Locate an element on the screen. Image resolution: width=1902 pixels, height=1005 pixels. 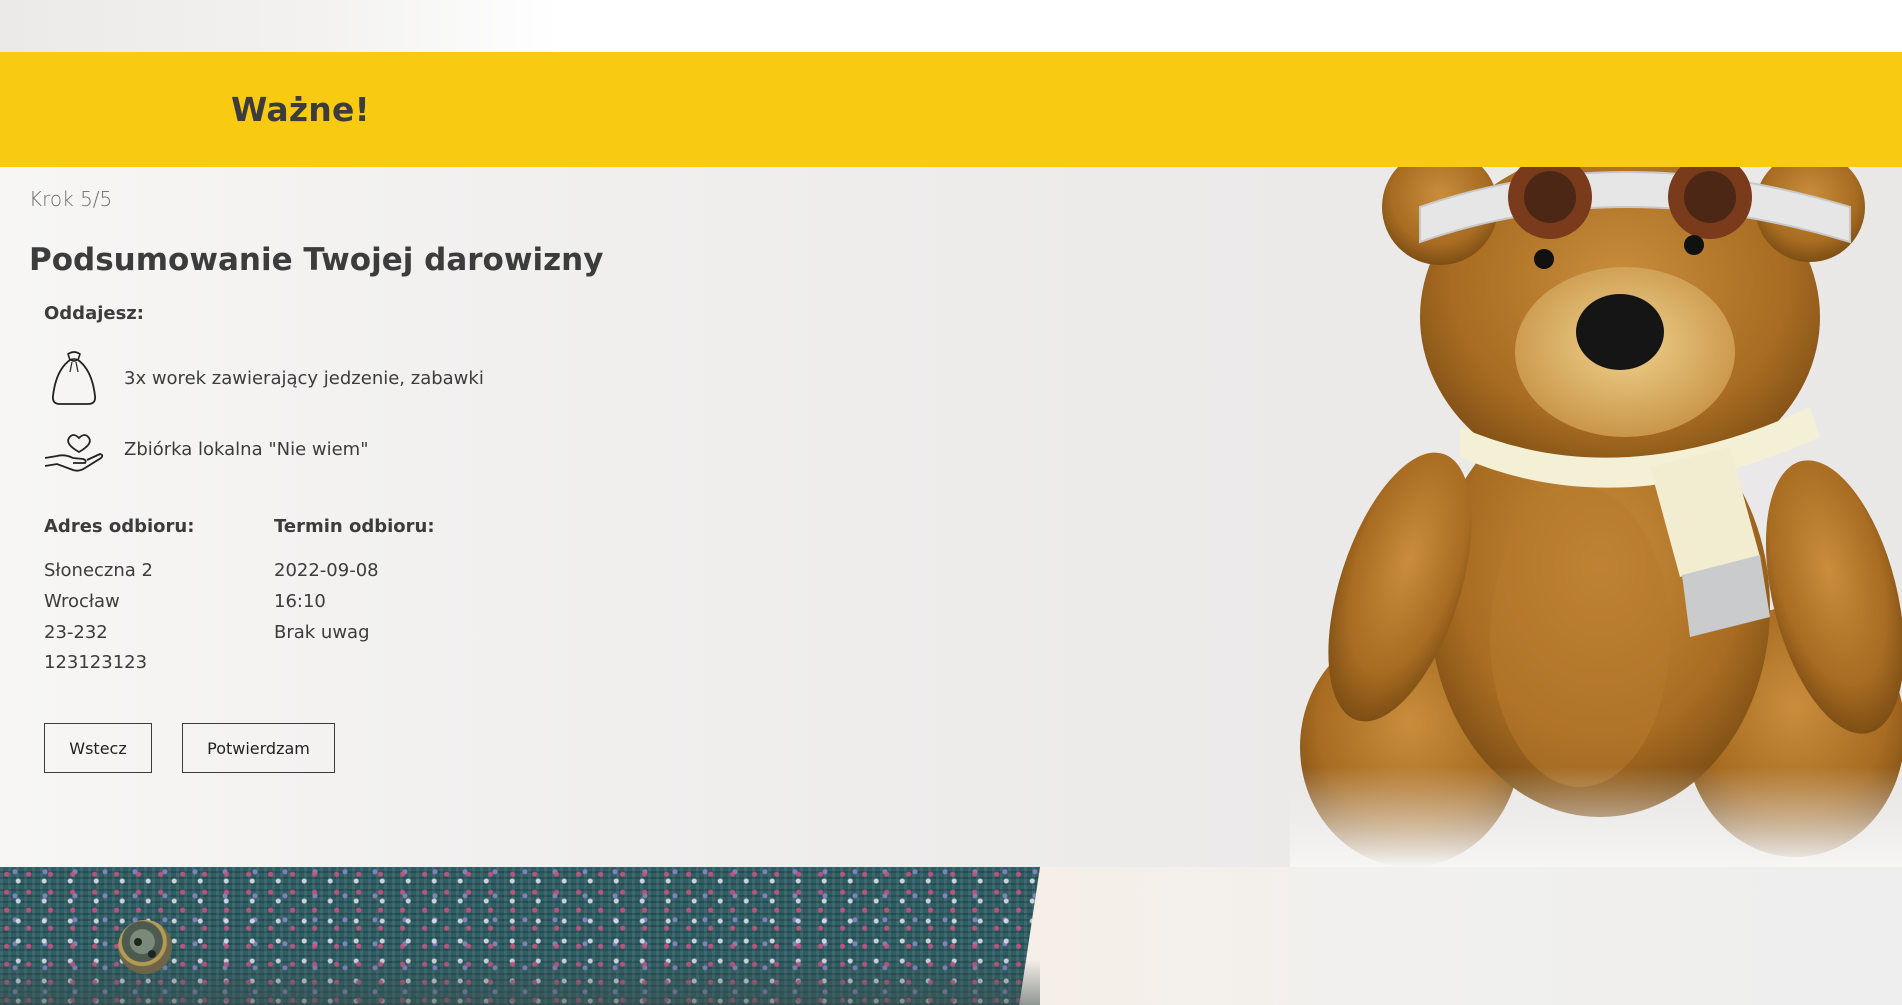
donation-items-text: 3x worek zawierający jedzenie, zabawki is located at coordinates (304, 378).